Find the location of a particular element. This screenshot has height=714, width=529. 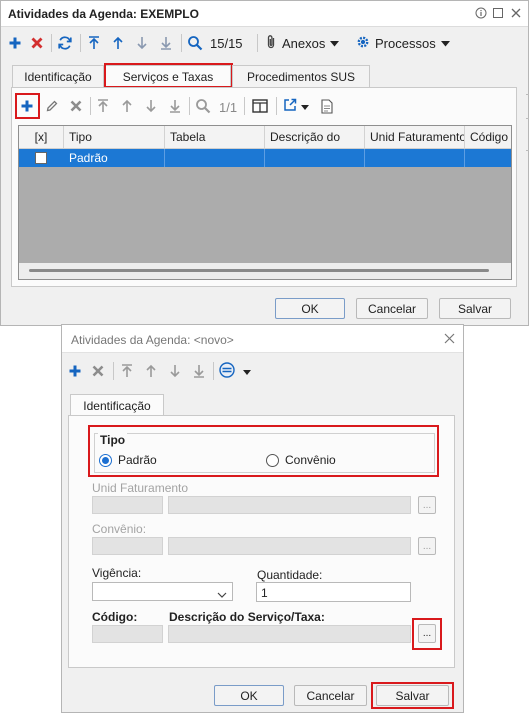

save-button: Salvar is located at coordinates (475, 308).